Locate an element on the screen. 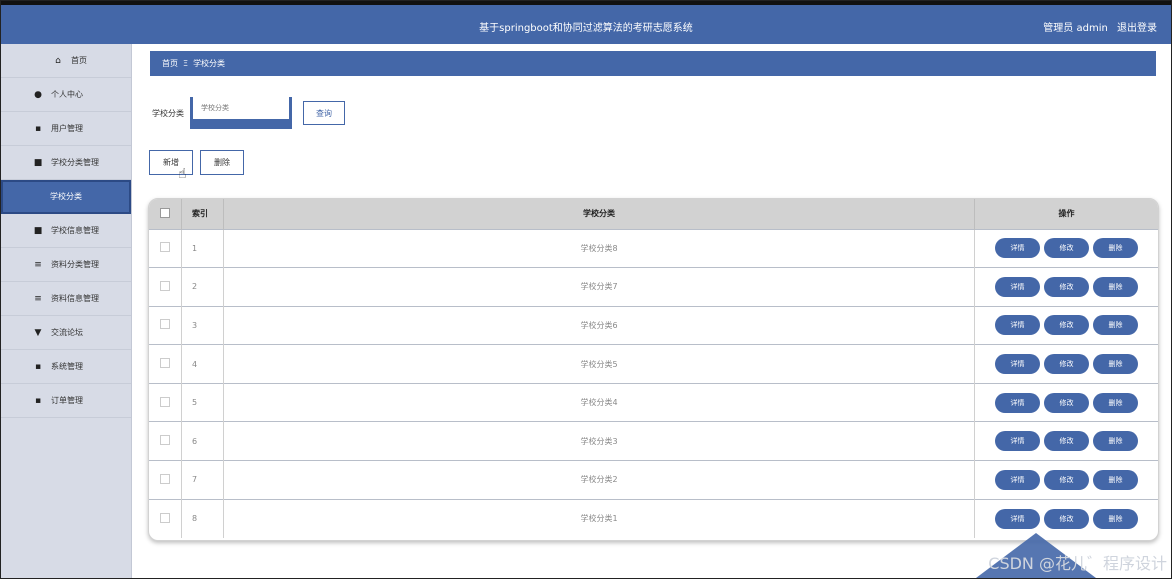  sidebar-item-8: ▼ 交流论坛 is located at coordinates (66, 333).